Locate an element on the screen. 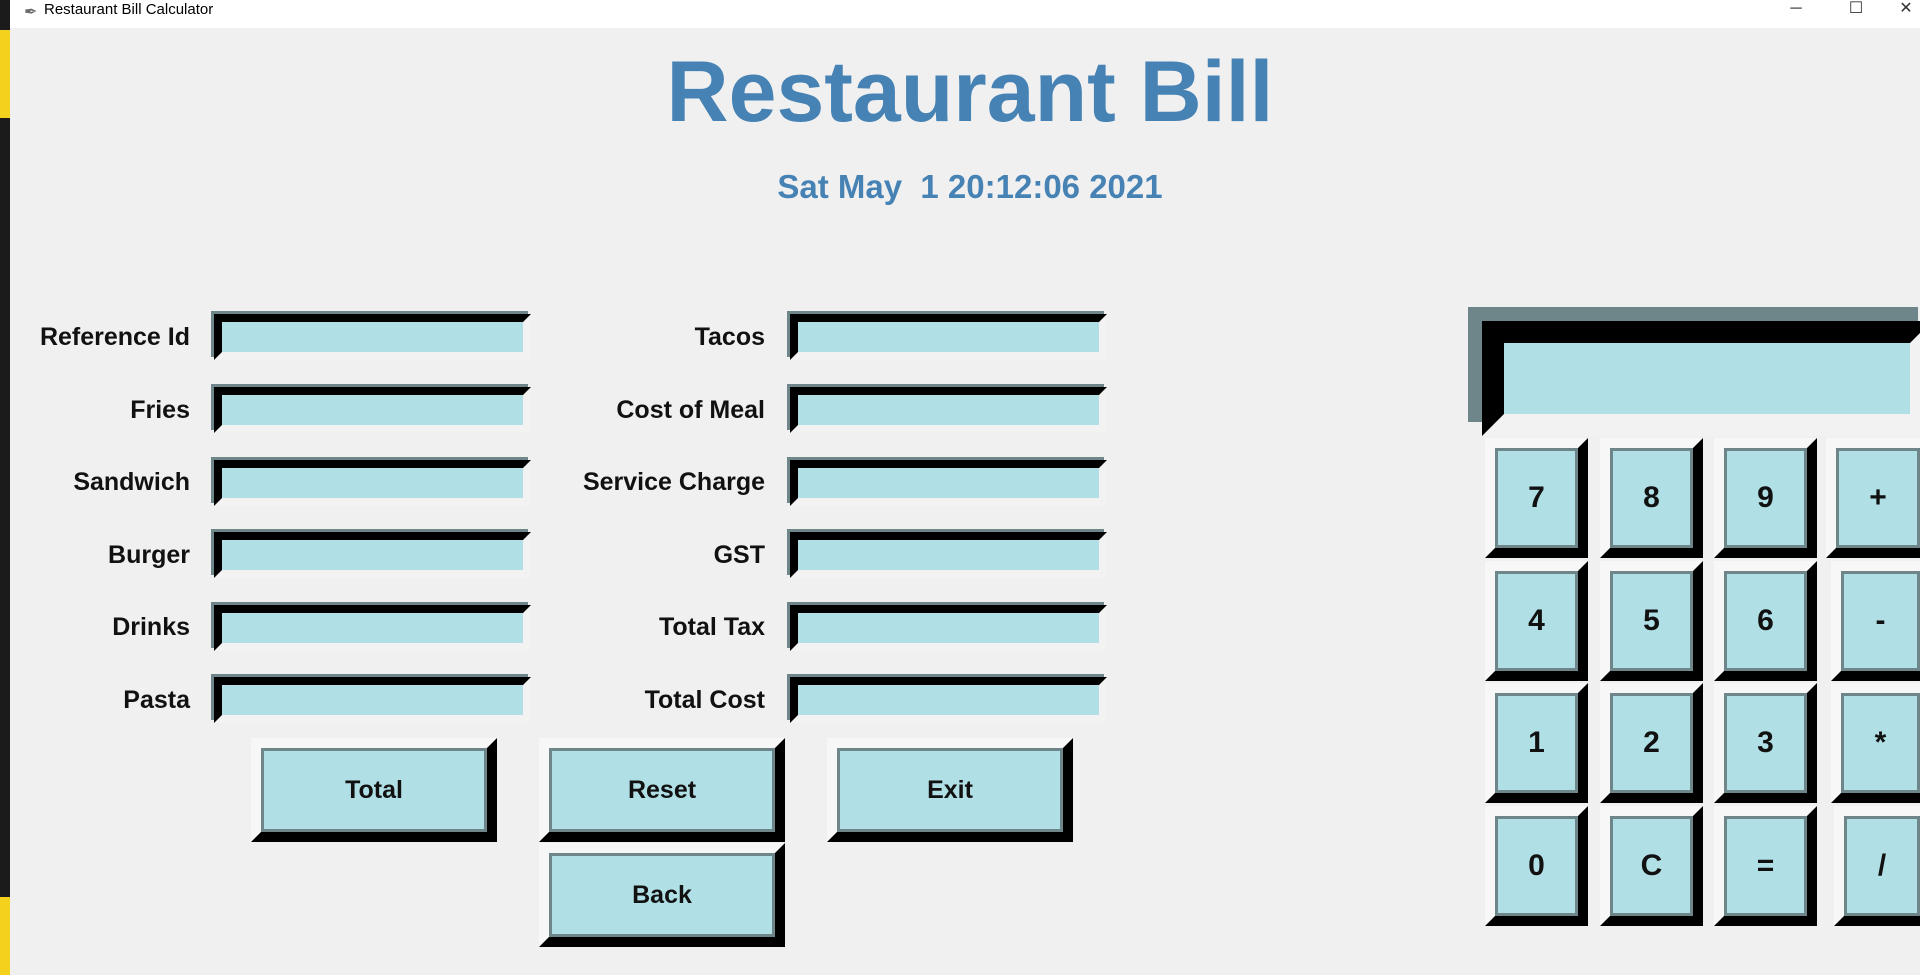  calc-key-6: 6 is located at coordinates (1765, 621).